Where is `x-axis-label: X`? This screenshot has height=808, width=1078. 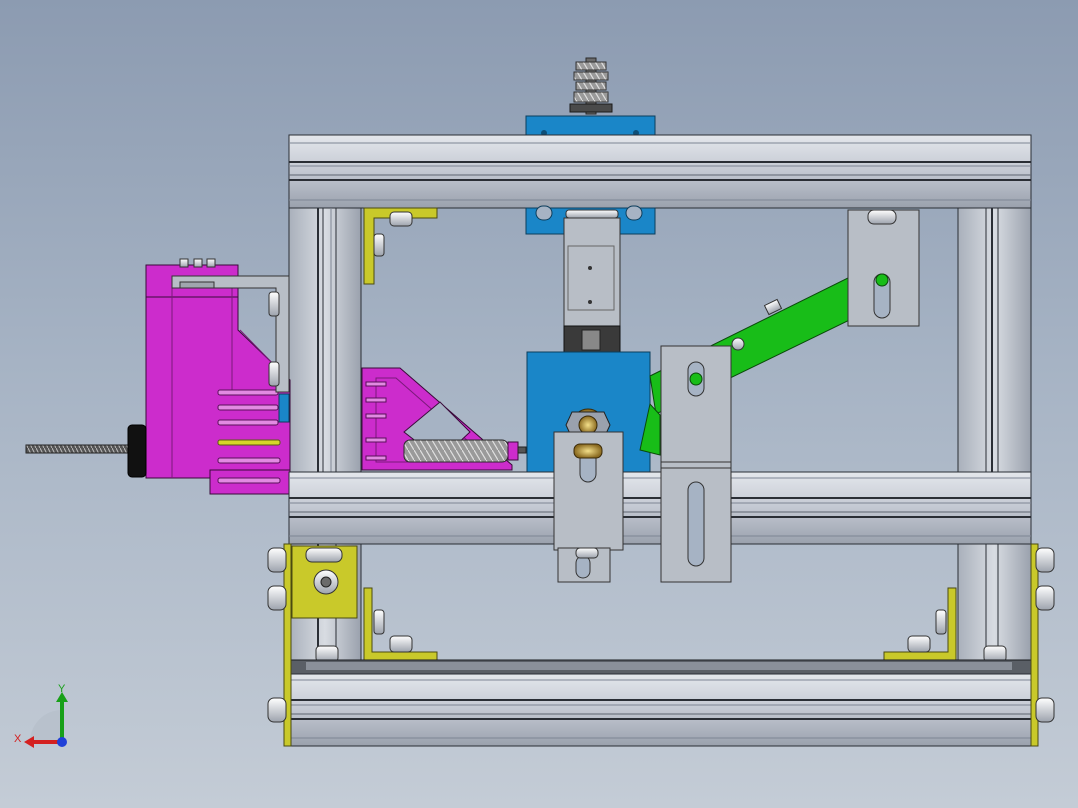
x-axis-label: X is located at coordinates (18, 739).